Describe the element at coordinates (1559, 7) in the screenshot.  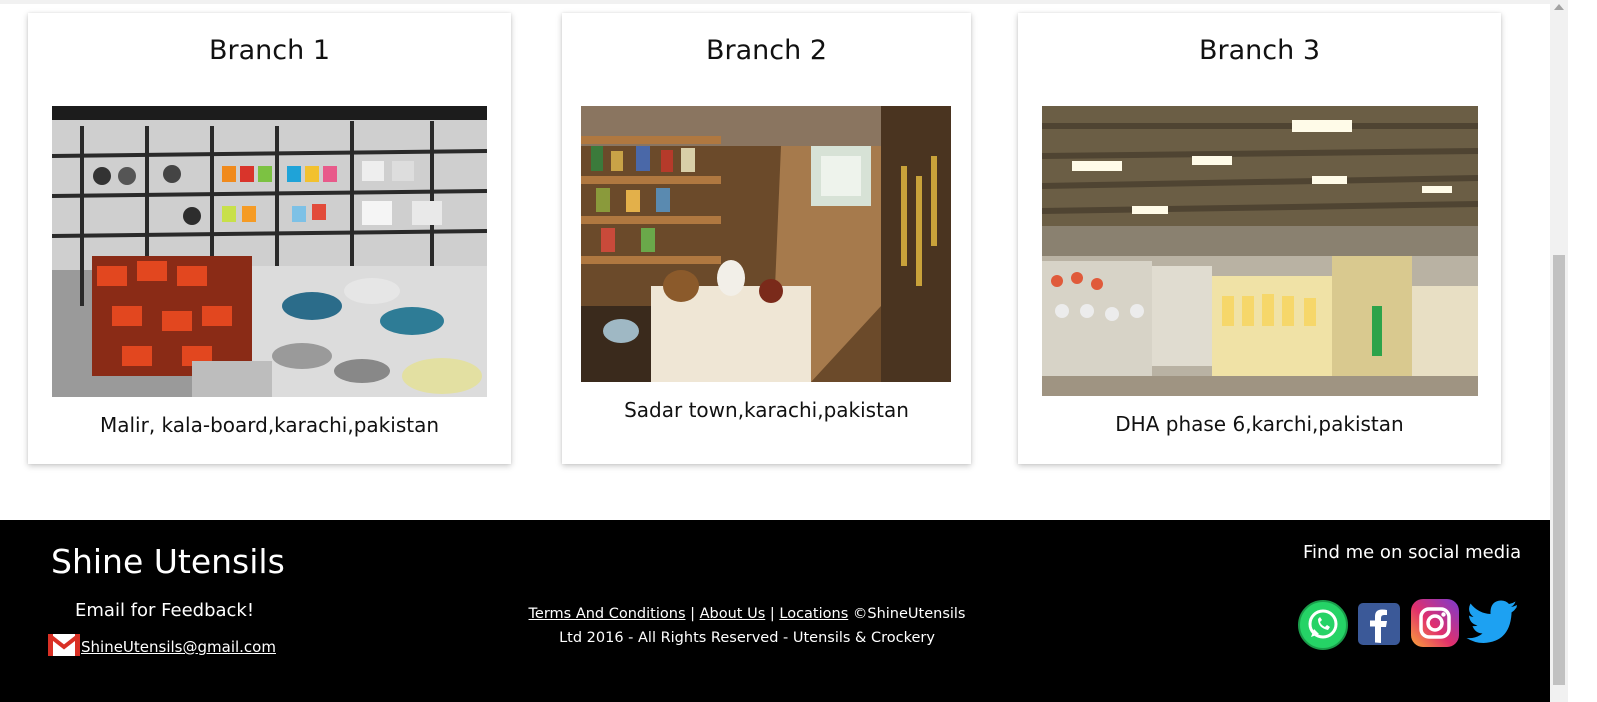
I see `scroll-up-arrow-icon` at that location.